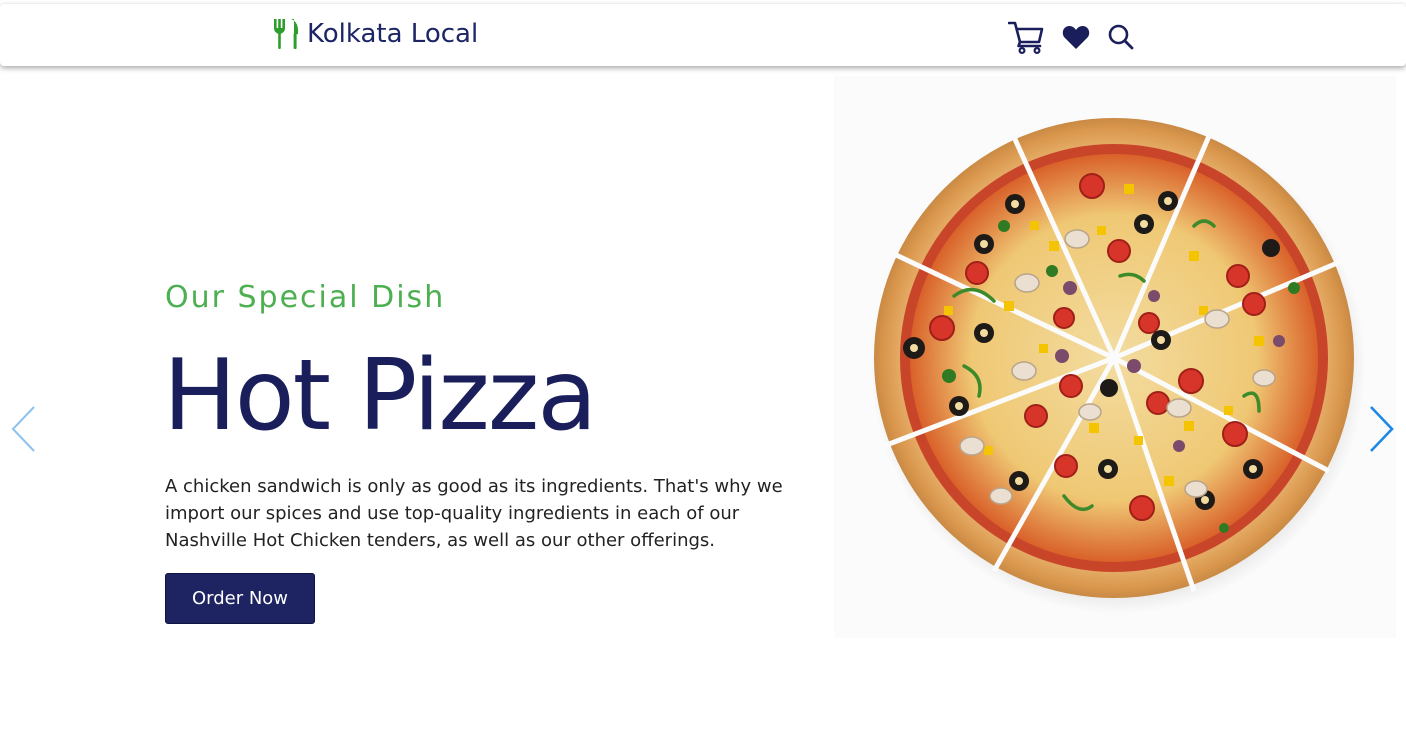  What do you see at coordinates (1121, 37) in the screenshot?
I see `search-icon` at bounding box center [1121, 37].